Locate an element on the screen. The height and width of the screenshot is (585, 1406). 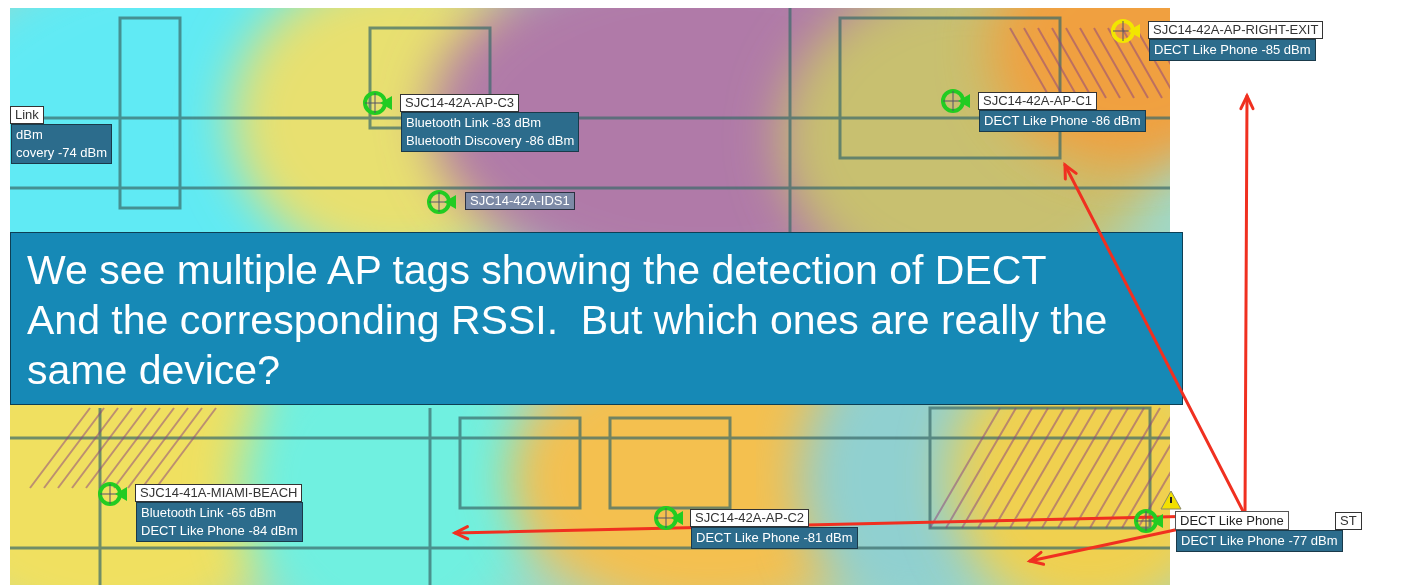
signal-reading: covery -74 dBm is located at coordinates (62, 153).